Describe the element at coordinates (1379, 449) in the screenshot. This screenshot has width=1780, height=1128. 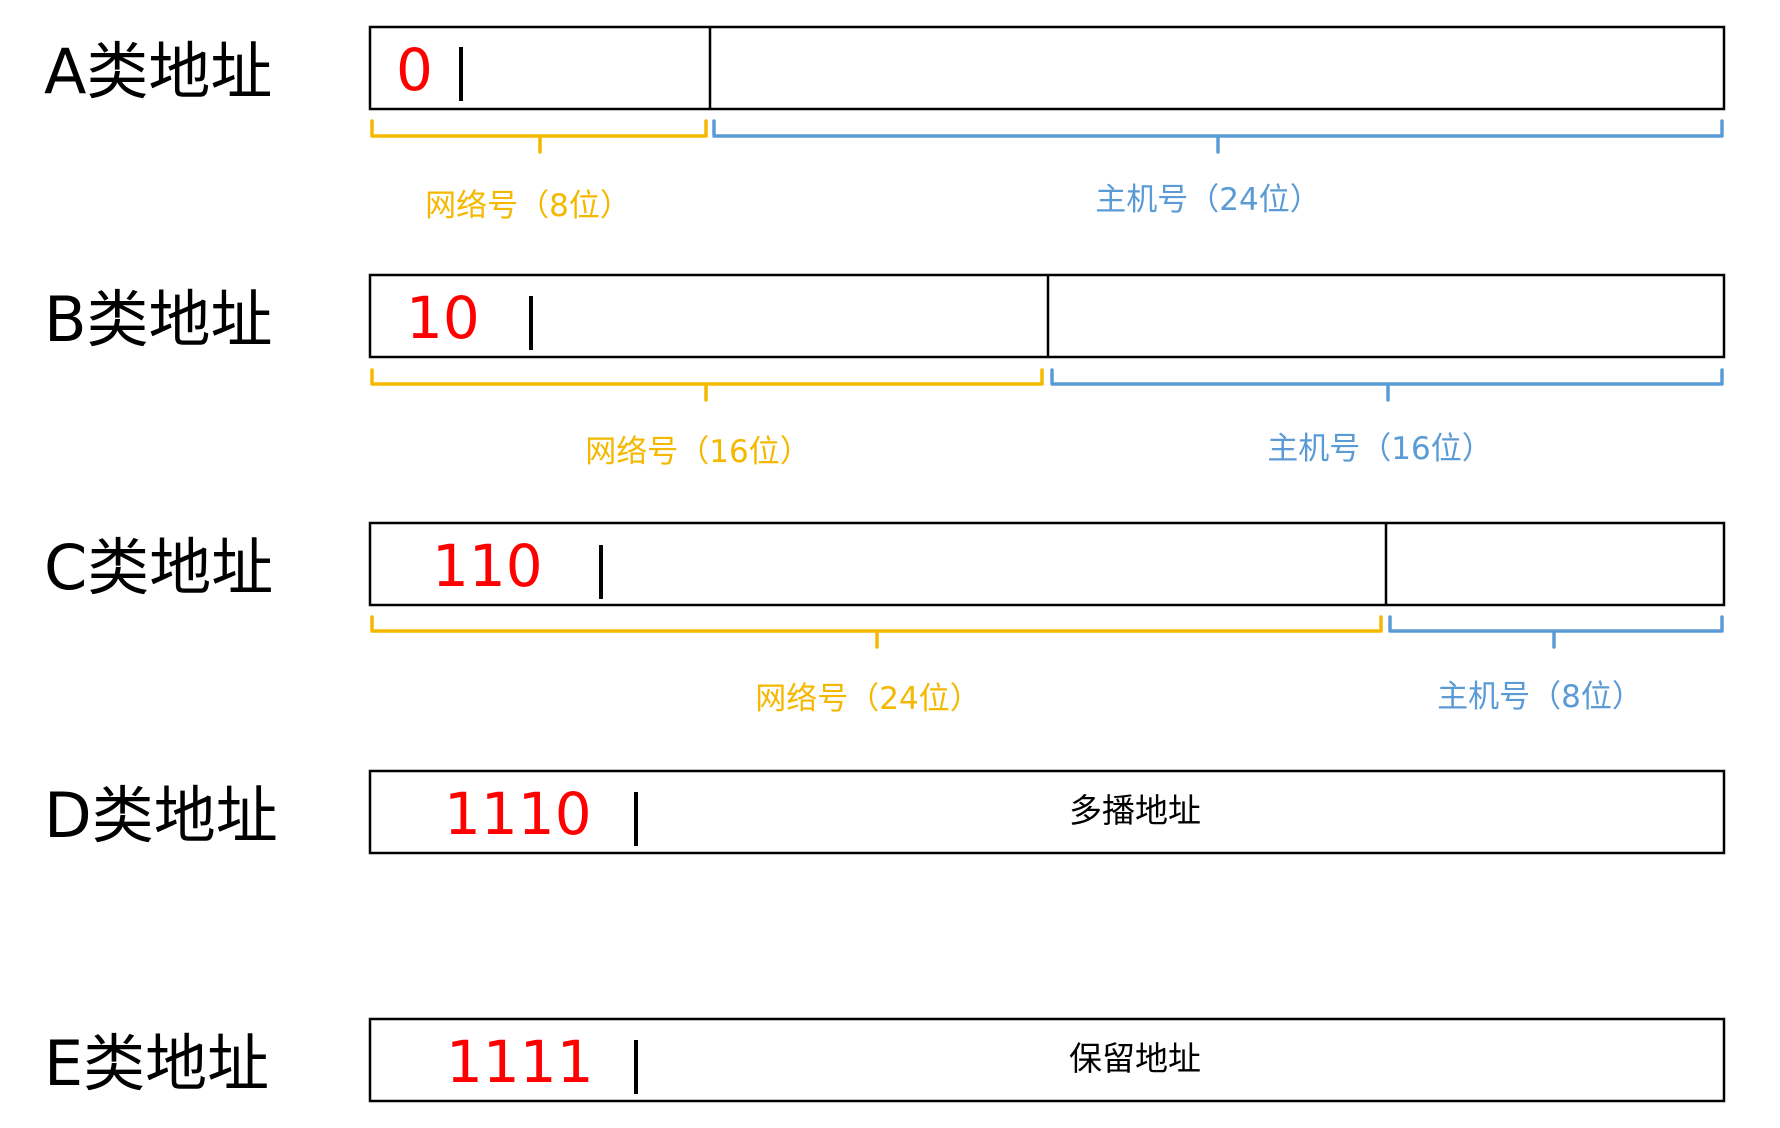
I see `class-b-host-label: 主机号（16位）` at that location.